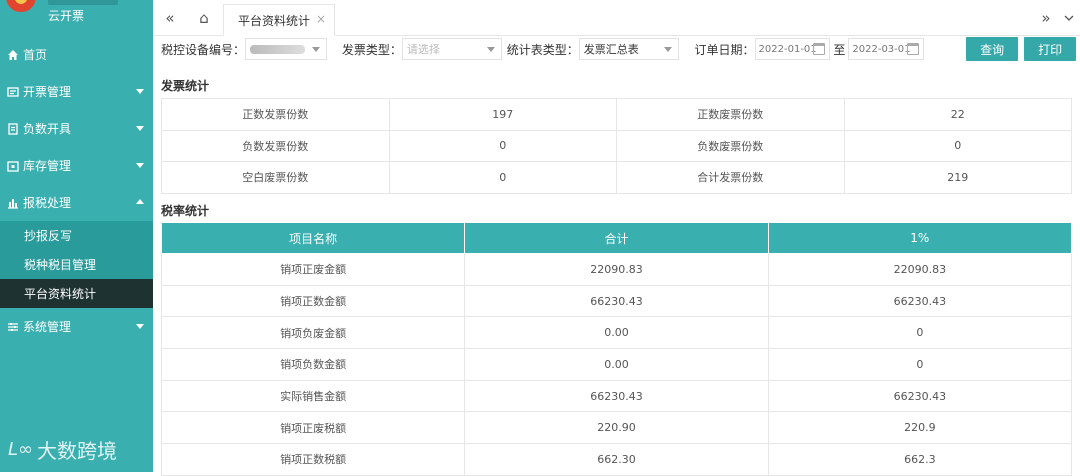  Describe the element at coordinates (611, 49) in the screenshot. I see `report-type-value: 发票汇总表` at that location.